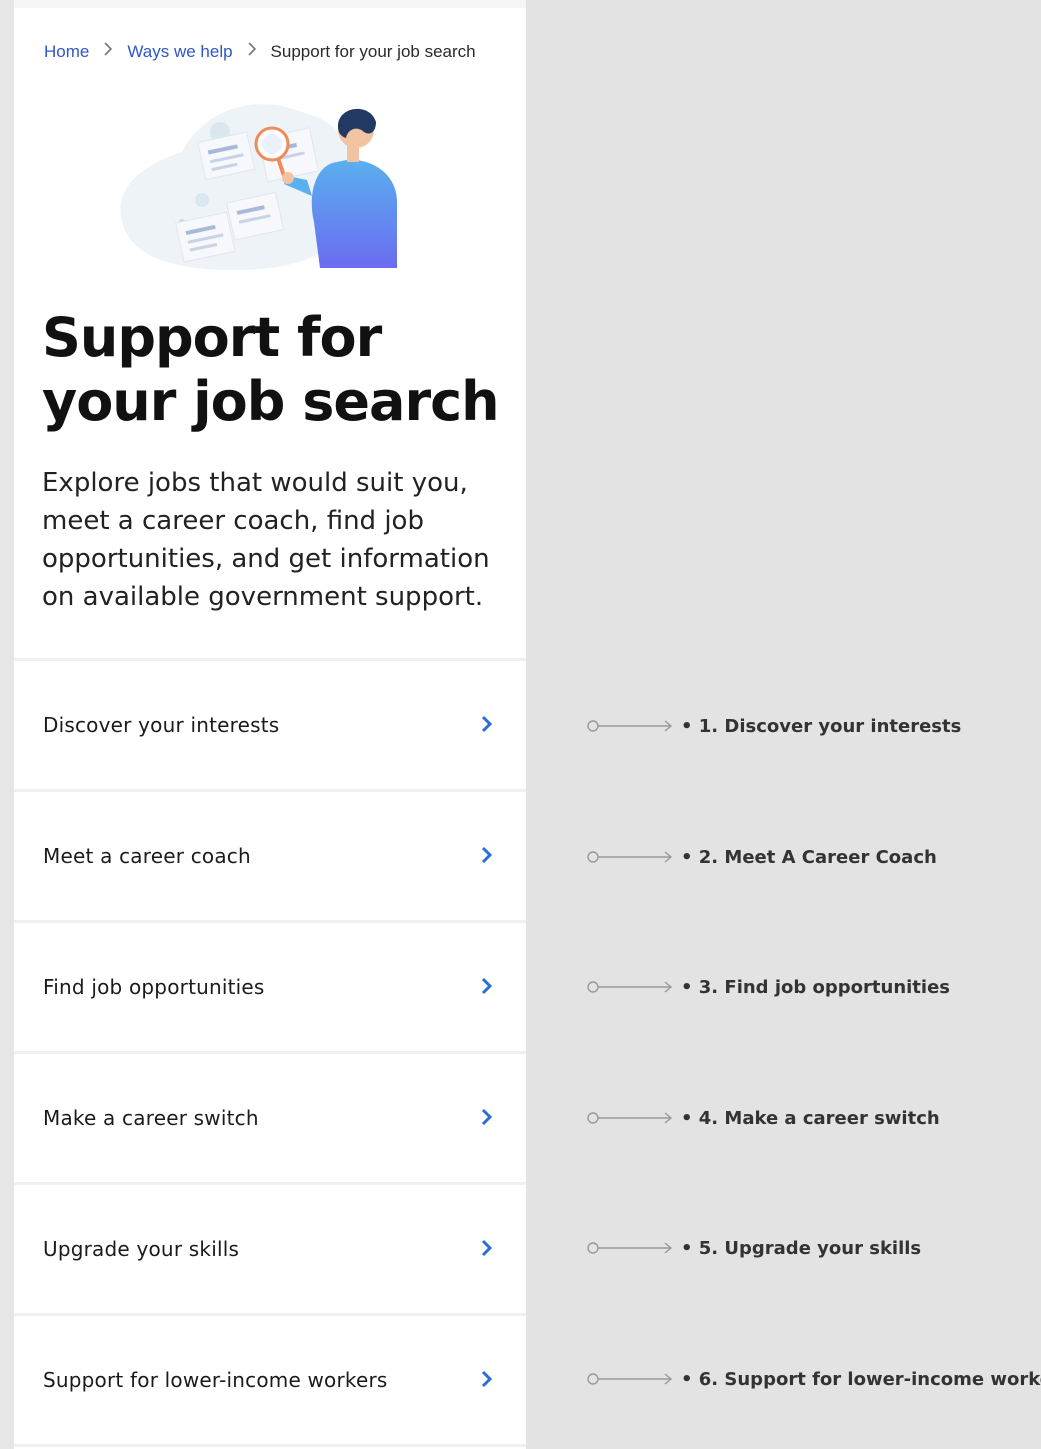 The image size is (1041, 1449). Describe the element at coordinates (270, 985) in the screenshot. I see `menu-item-find-job-opportunities: Find job opportunities` at that location.